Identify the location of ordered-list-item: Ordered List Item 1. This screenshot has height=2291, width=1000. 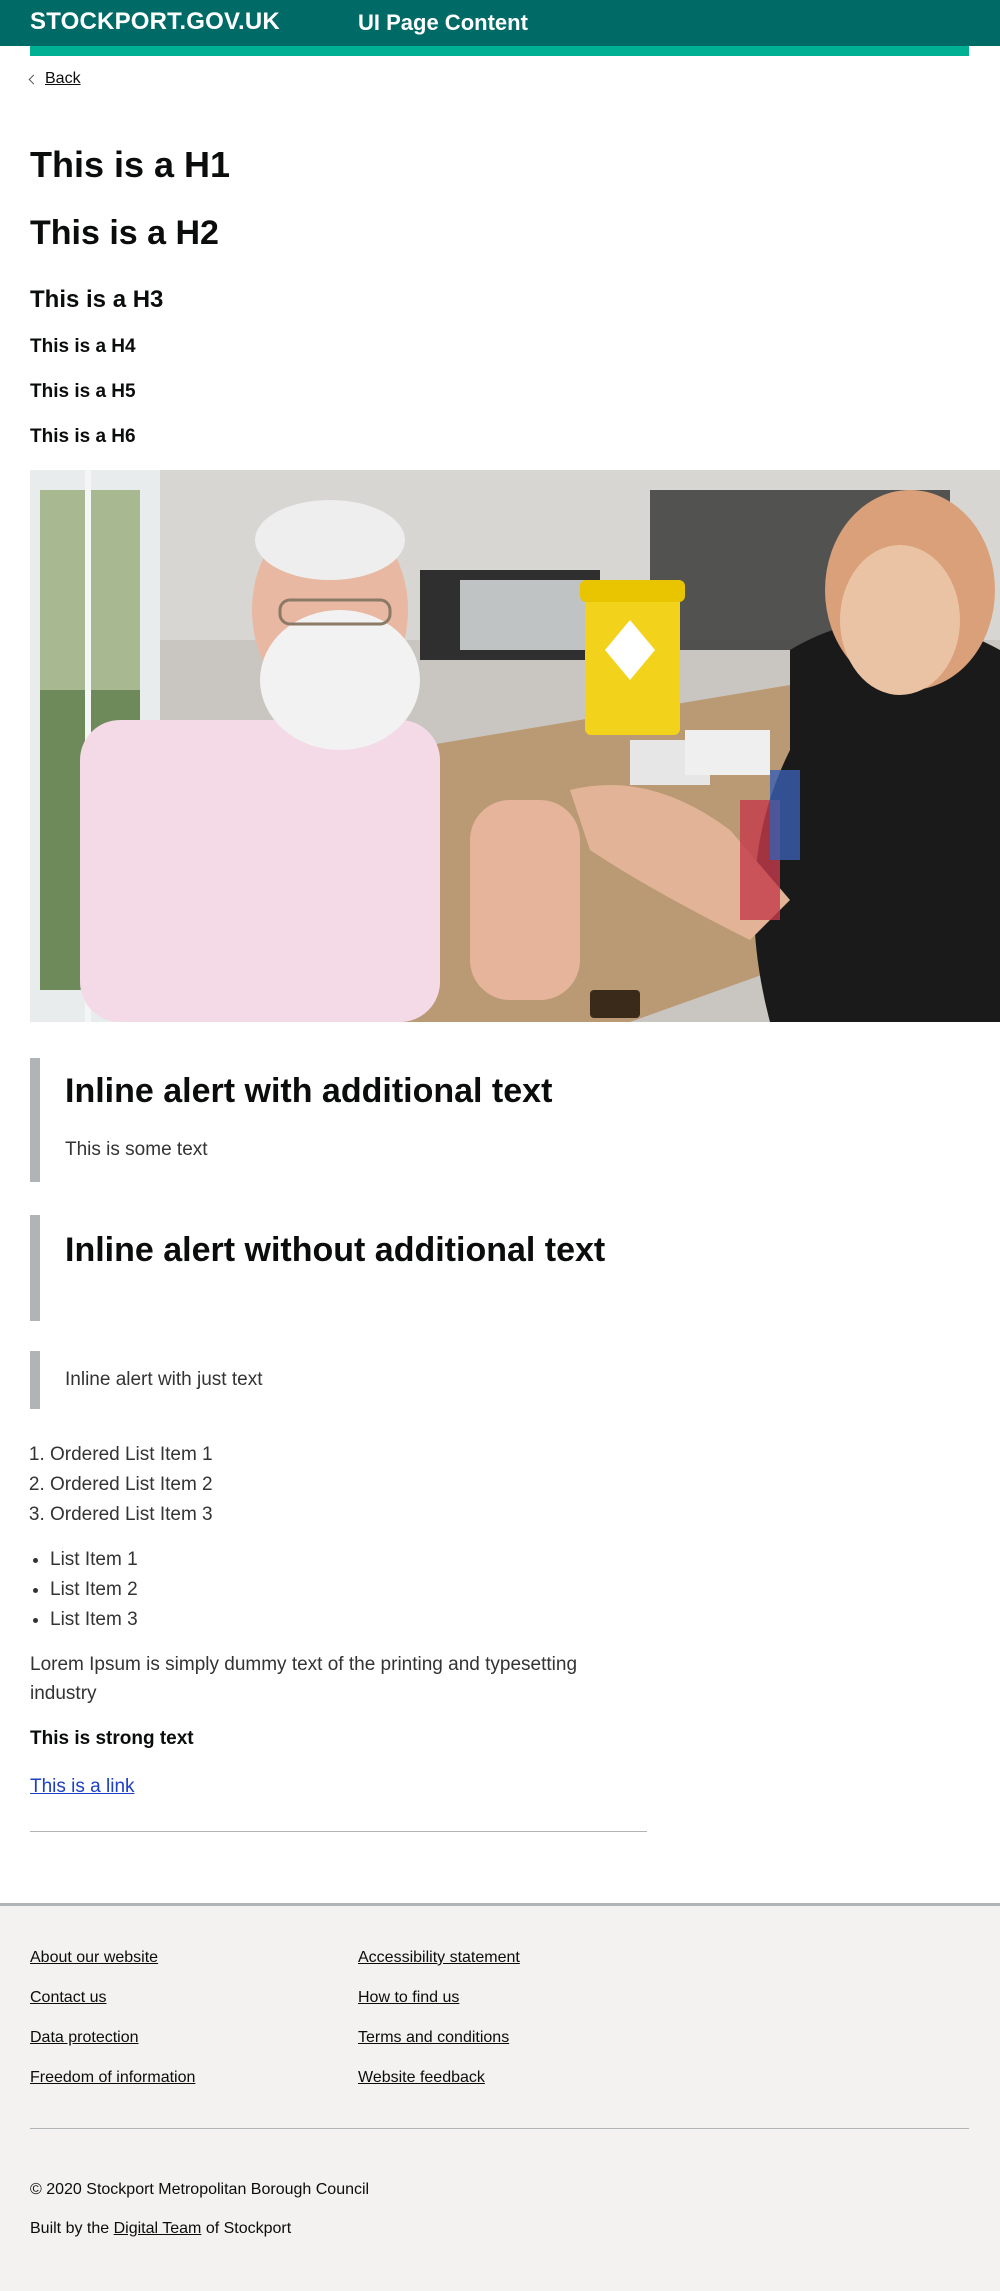
(131, 1455).